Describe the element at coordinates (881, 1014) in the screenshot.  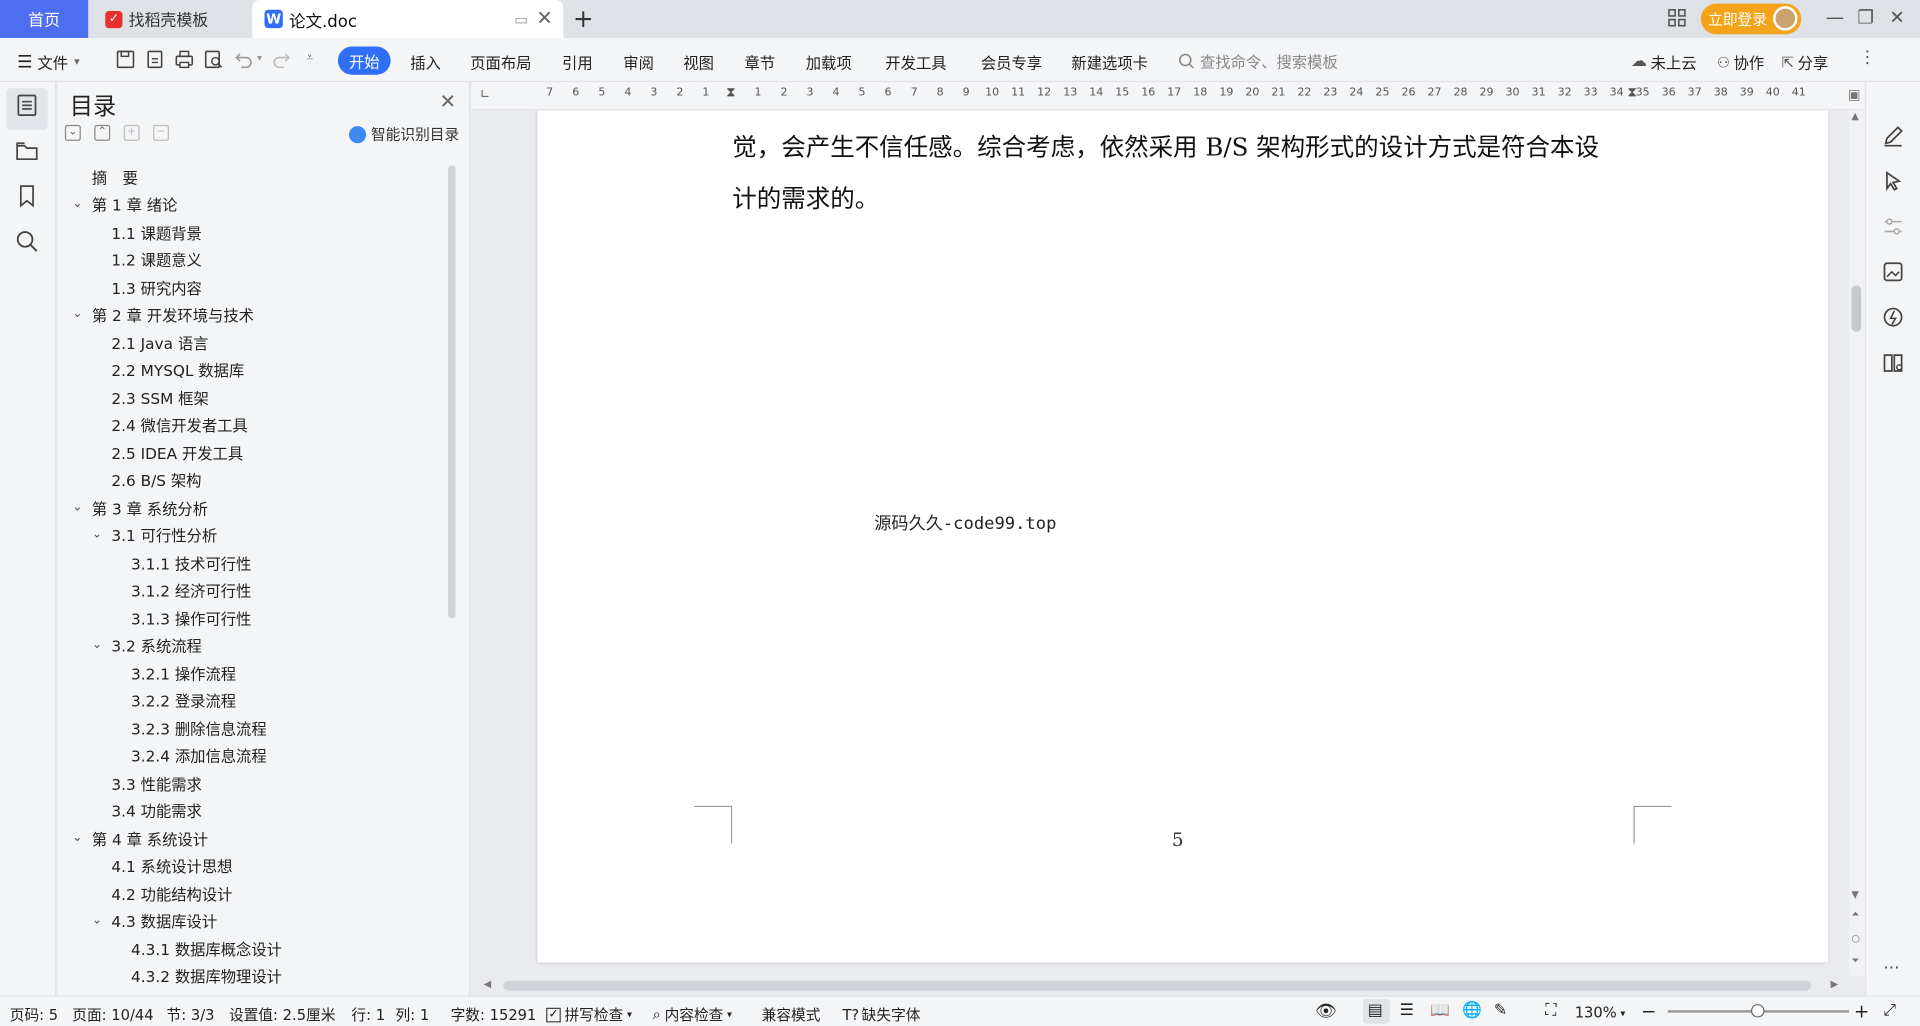
I see `missing-font-button: T? 缺失字体` at that location.